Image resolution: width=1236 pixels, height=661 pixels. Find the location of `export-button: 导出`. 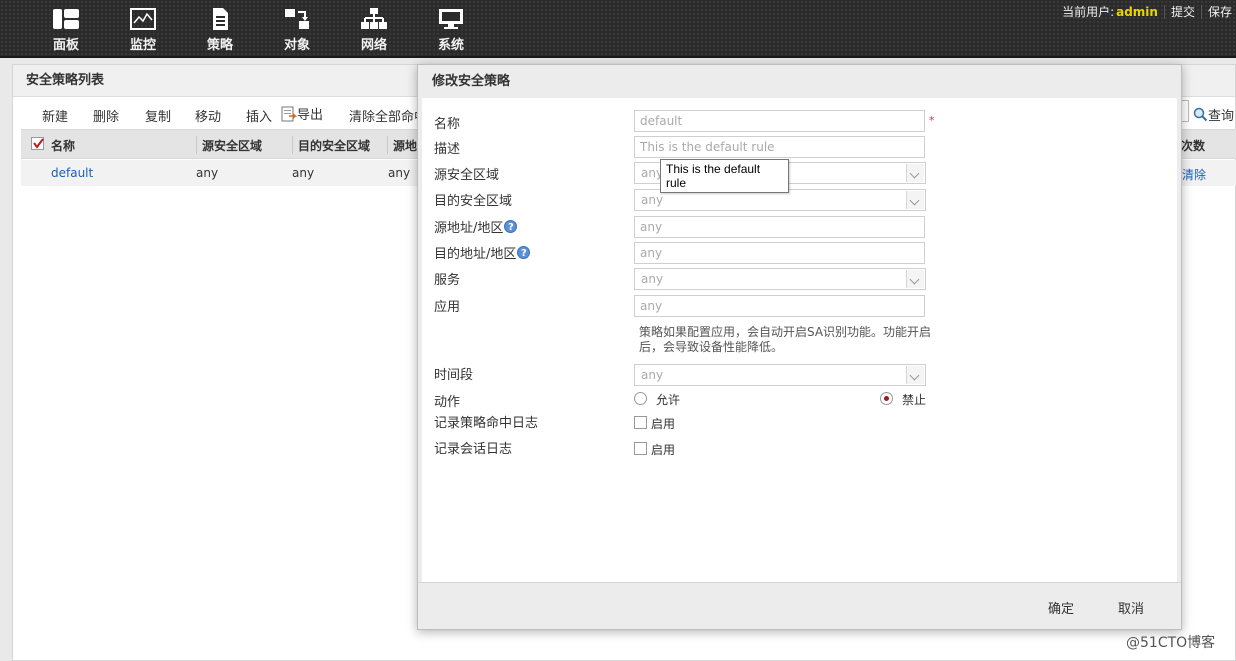

export-button: 导出 is located at coordinates (302, 113).